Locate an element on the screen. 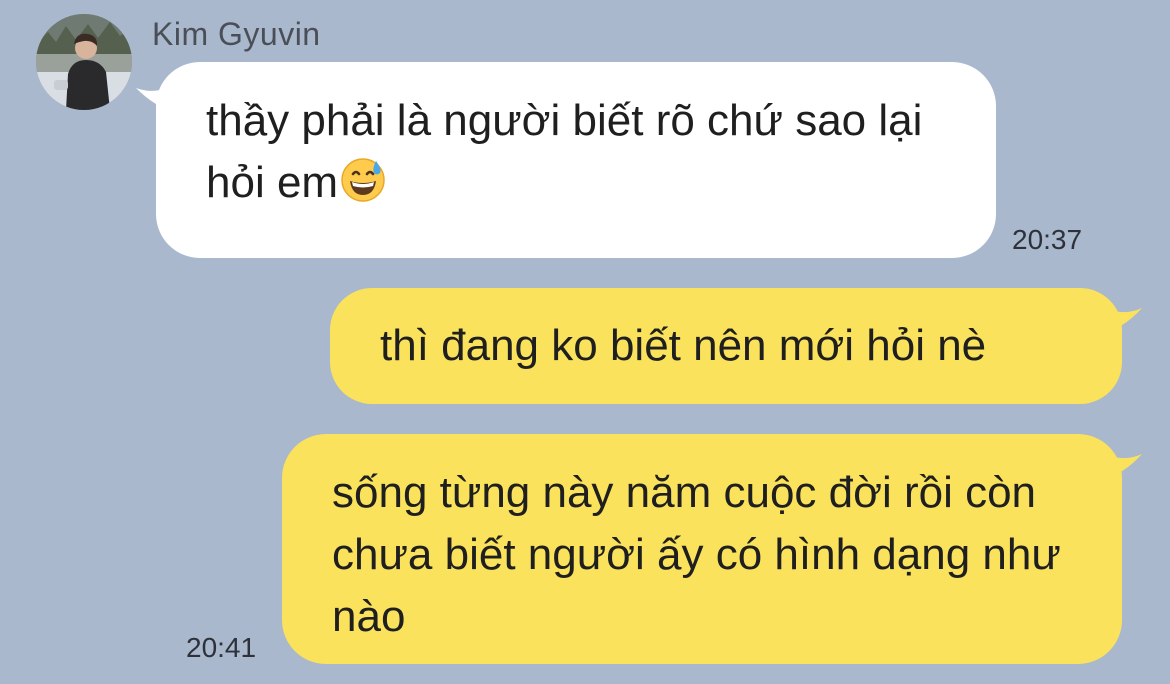 The width and height of the screenshot is (1170, 684). grinning-face-with-sweat-icon is located at coordinates (363, 180).